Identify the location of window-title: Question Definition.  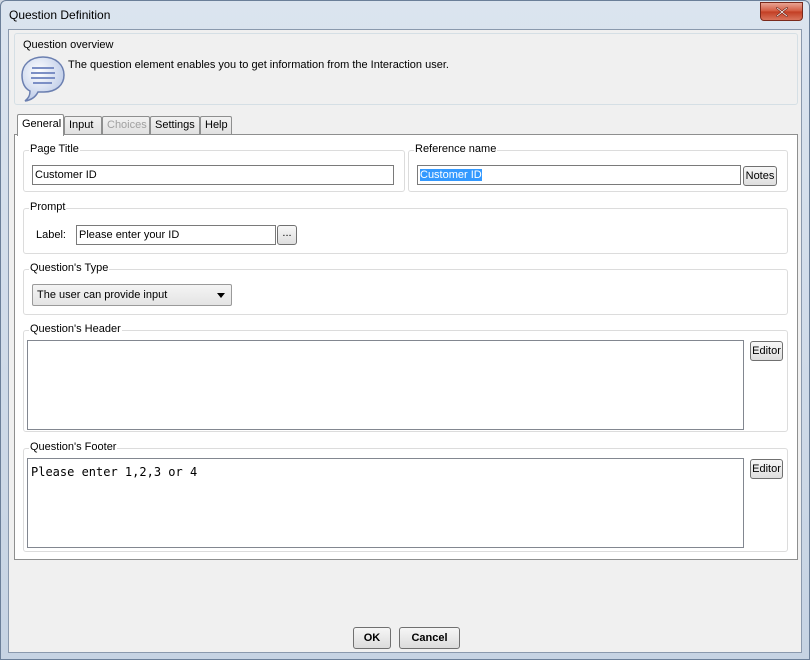
(60, 15).